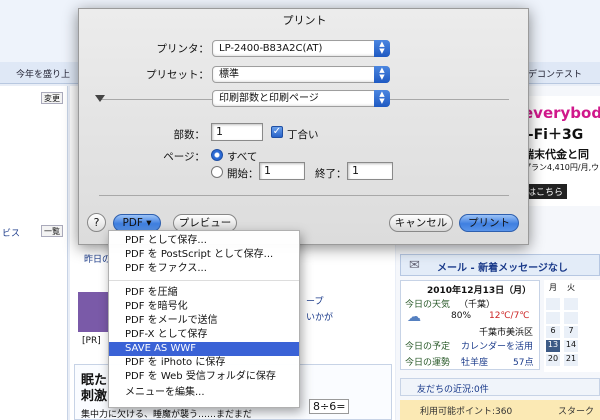 Image resolution: width=600 pixels, height=420 pixels. What do you see at coordinates (304, 195) in the screenshot?
I see `bottom-divider` at bounding box center [304, 195].